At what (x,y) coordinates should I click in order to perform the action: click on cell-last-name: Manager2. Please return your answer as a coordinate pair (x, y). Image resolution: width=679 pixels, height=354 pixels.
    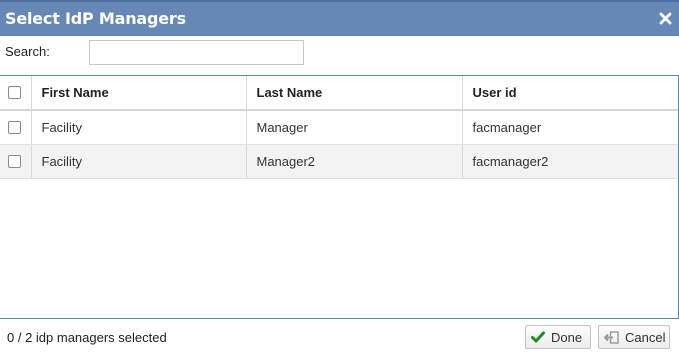
    Looking at the image, I should click on (354, 161).